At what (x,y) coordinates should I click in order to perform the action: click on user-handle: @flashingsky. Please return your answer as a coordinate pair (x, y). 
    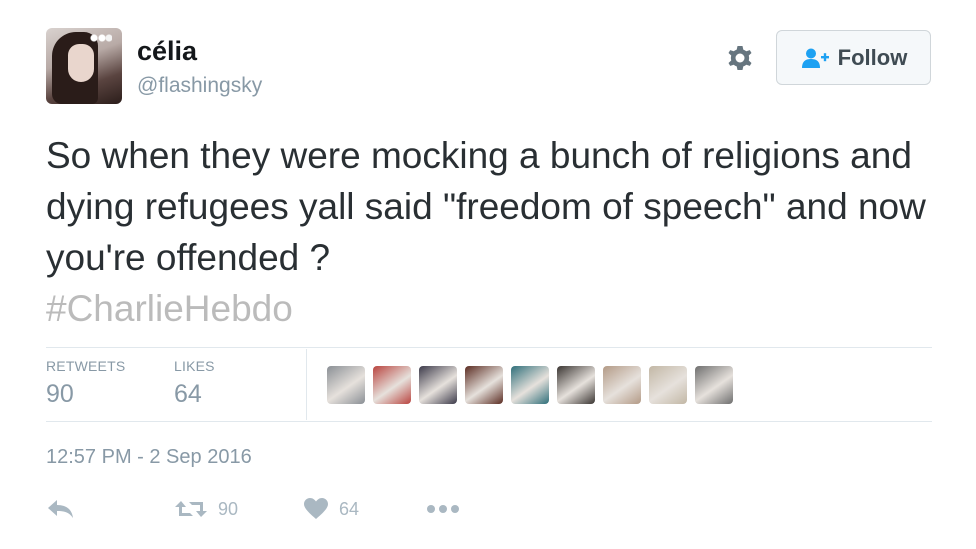
    Looking at the image, I should click on (199, 86).